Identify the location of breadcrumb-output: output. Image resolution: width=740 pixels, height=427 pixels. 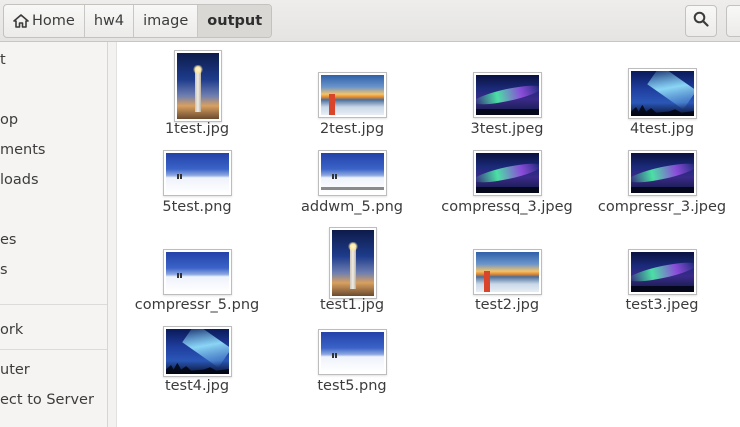
(235, 21).